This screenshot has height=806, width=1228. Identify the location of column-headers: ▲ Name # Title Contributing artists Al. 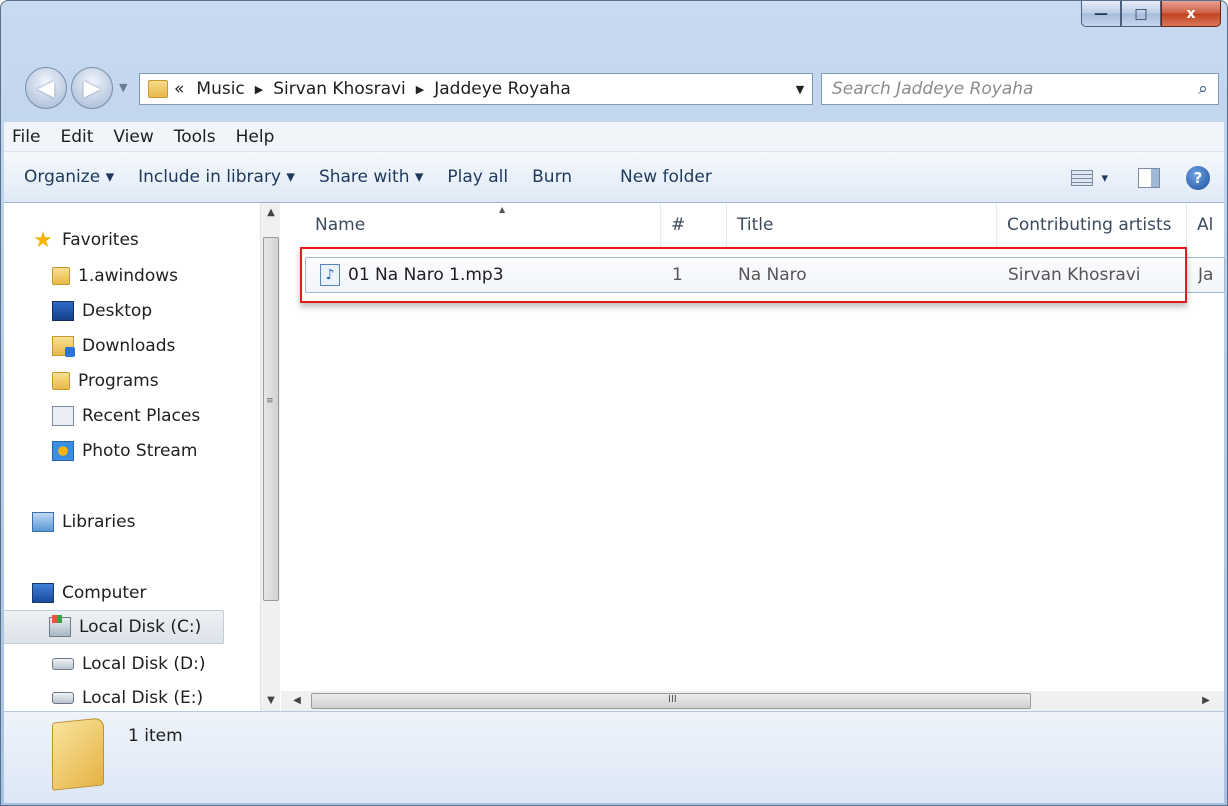
(752, 225).